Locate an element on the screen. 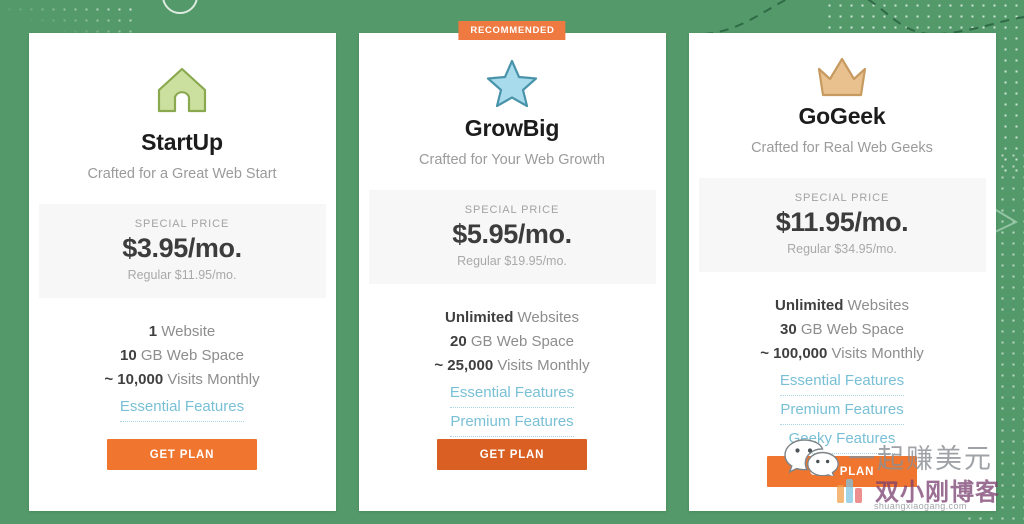 This screenshot has width=1024, height=524. feature-row: 10 GB Web Space is located at coordinates (182, 356).